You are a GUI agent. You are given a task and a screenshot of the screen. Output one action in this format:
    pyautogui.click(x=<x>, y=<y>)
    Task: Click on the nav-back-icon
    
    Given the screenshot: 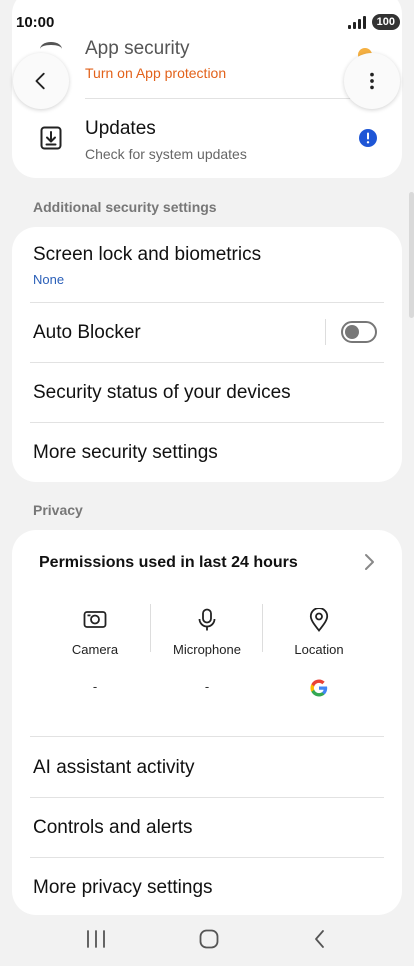 What is the action you would take?
    pyautogui.click(x=320, y=939)
    